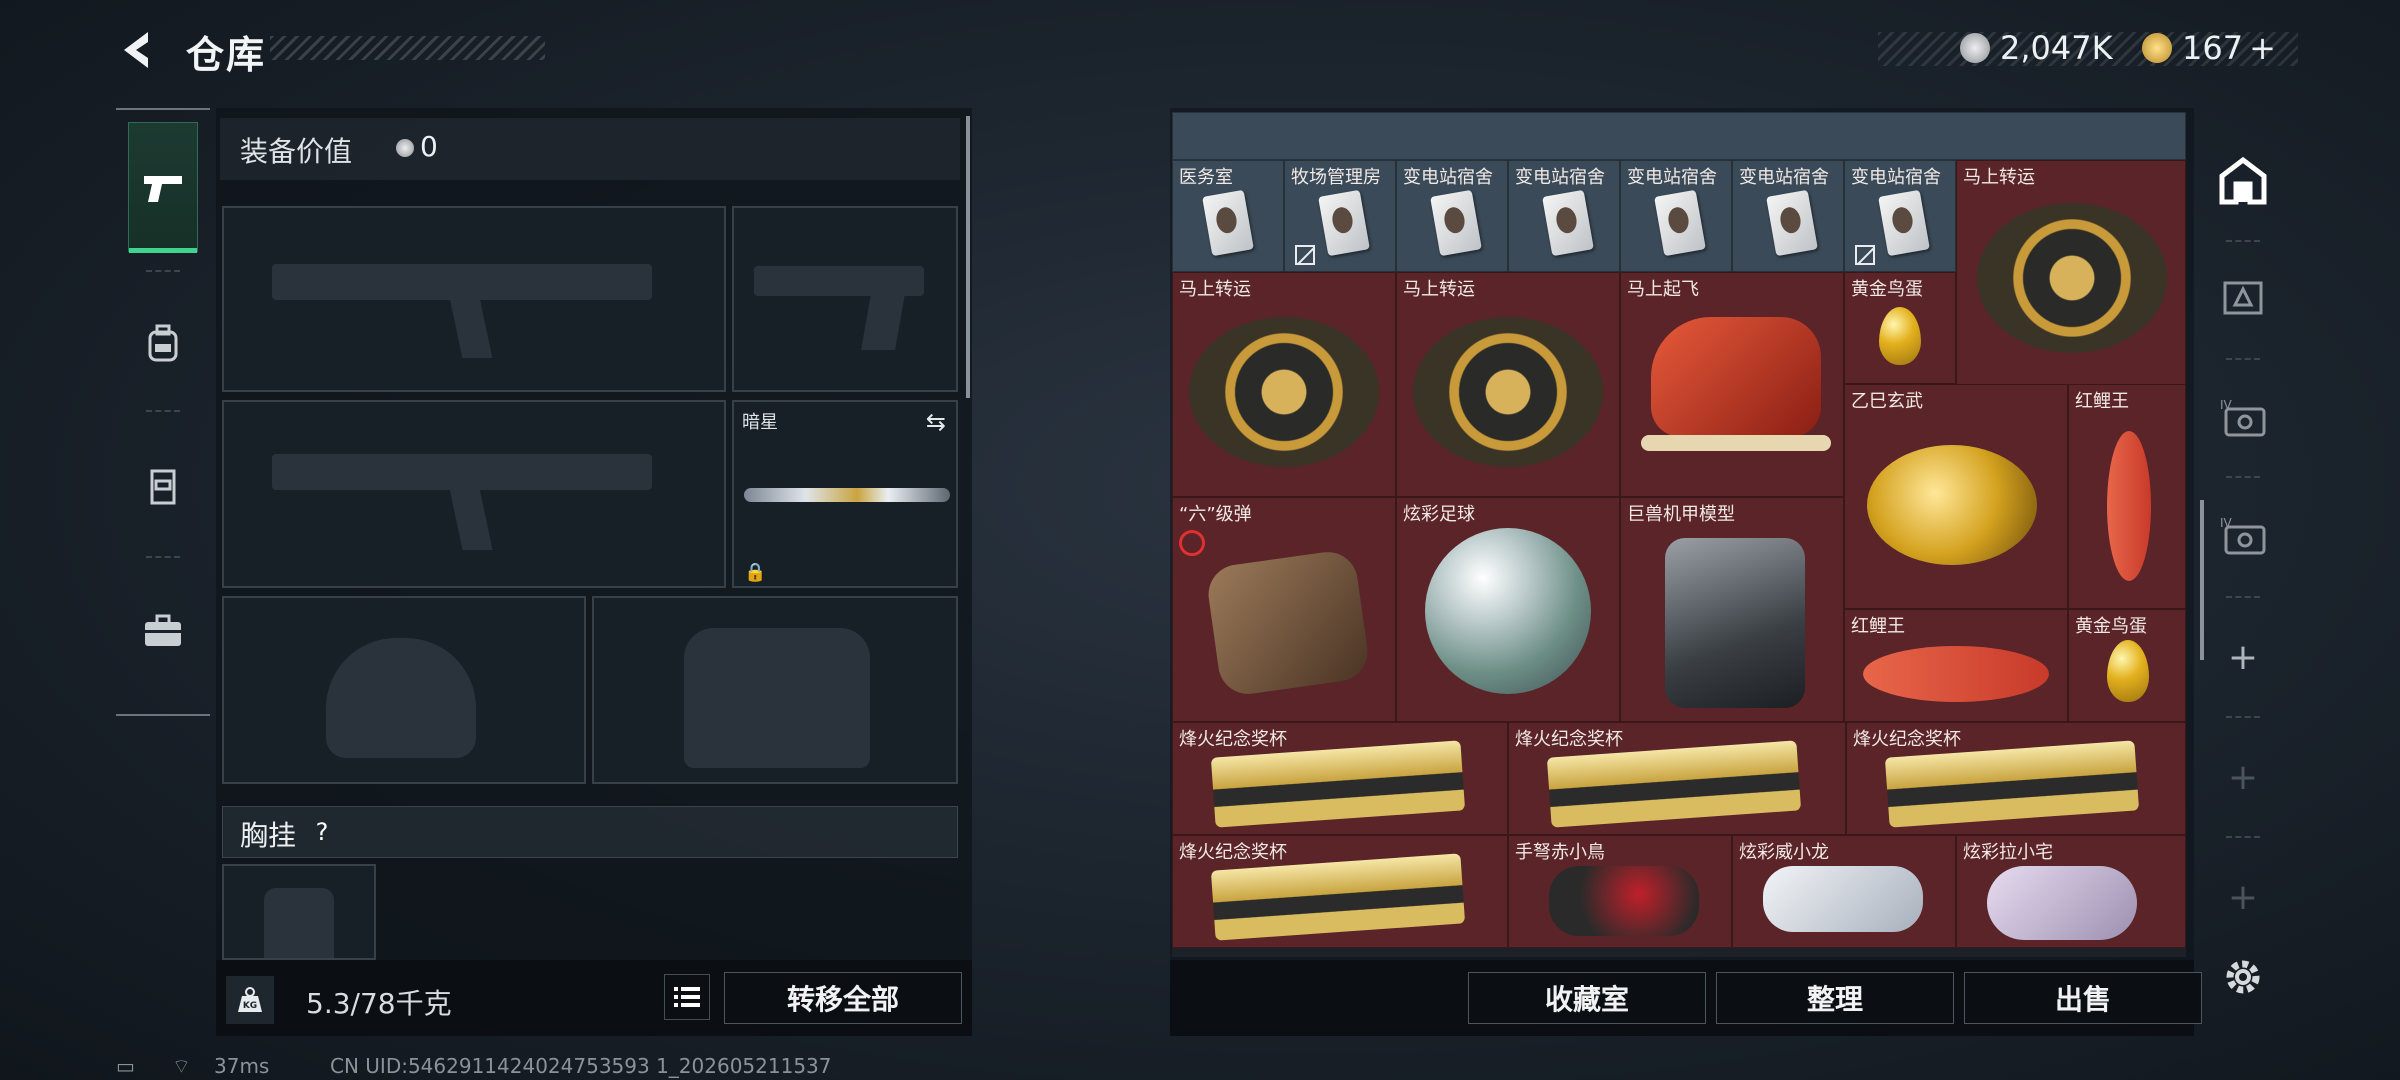  I want to click on primary-weapon-slot, so click(474, 299).